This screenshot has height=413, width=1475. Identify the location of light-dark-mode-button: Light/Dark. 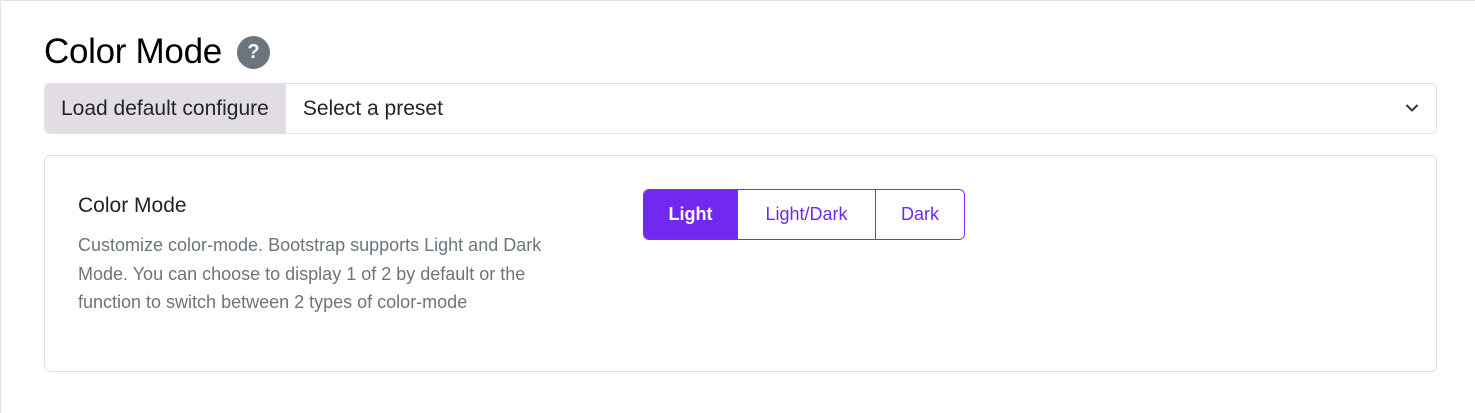
(806, 214).